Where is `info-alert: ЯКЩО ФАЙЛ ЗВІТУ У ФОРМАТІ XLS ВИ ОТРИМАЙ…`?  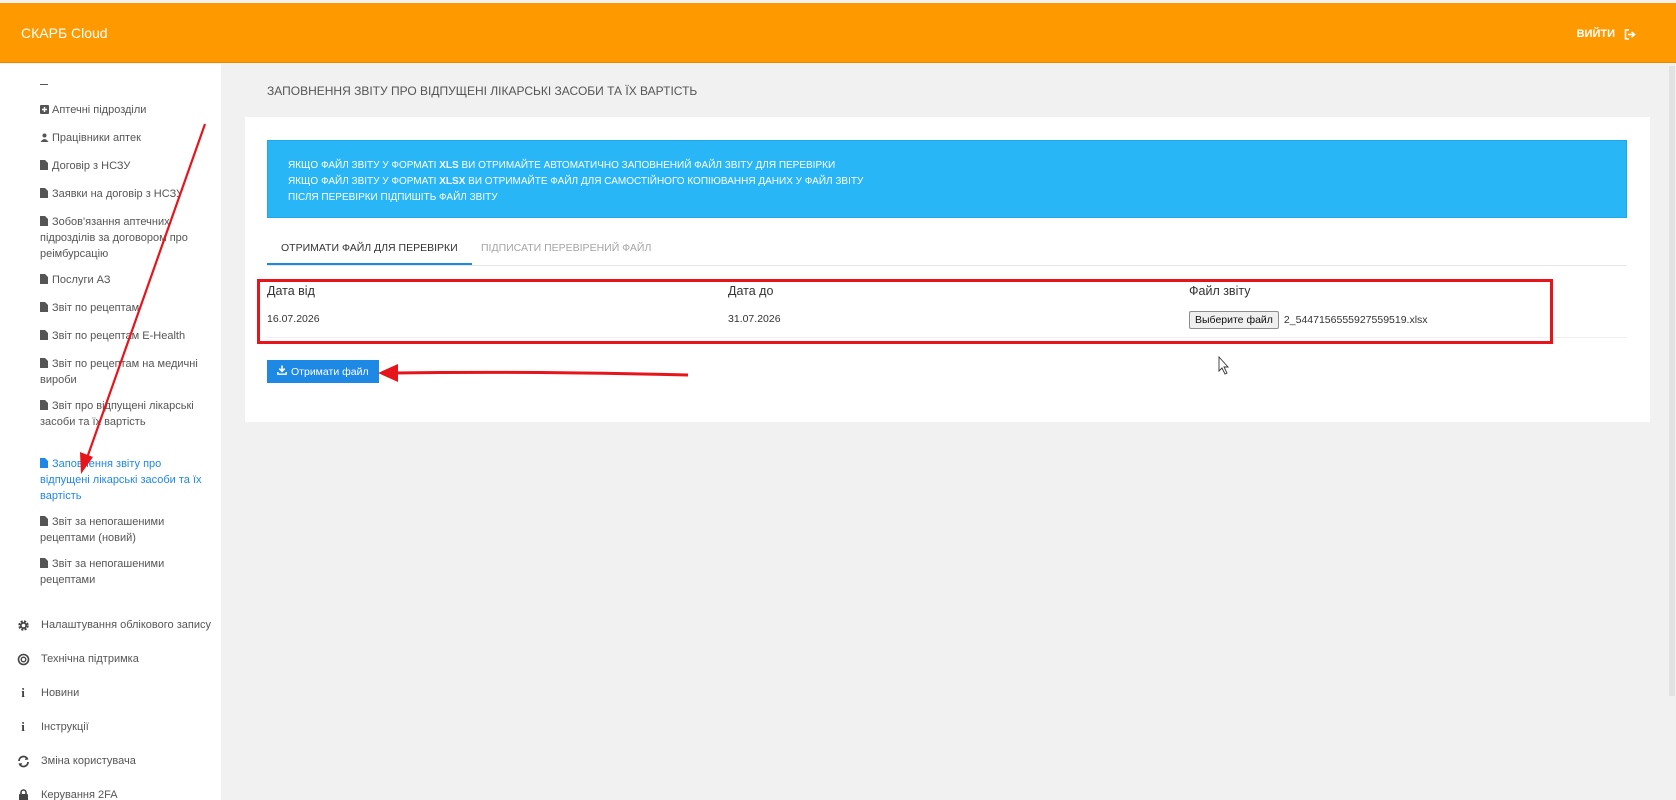
info-alert: ЯКЩО ФАЙЛ ЗВІТУ У ФОРМАТІ XLS ВИ ОТРИМАЙ… is located at coordinates (947, 179).